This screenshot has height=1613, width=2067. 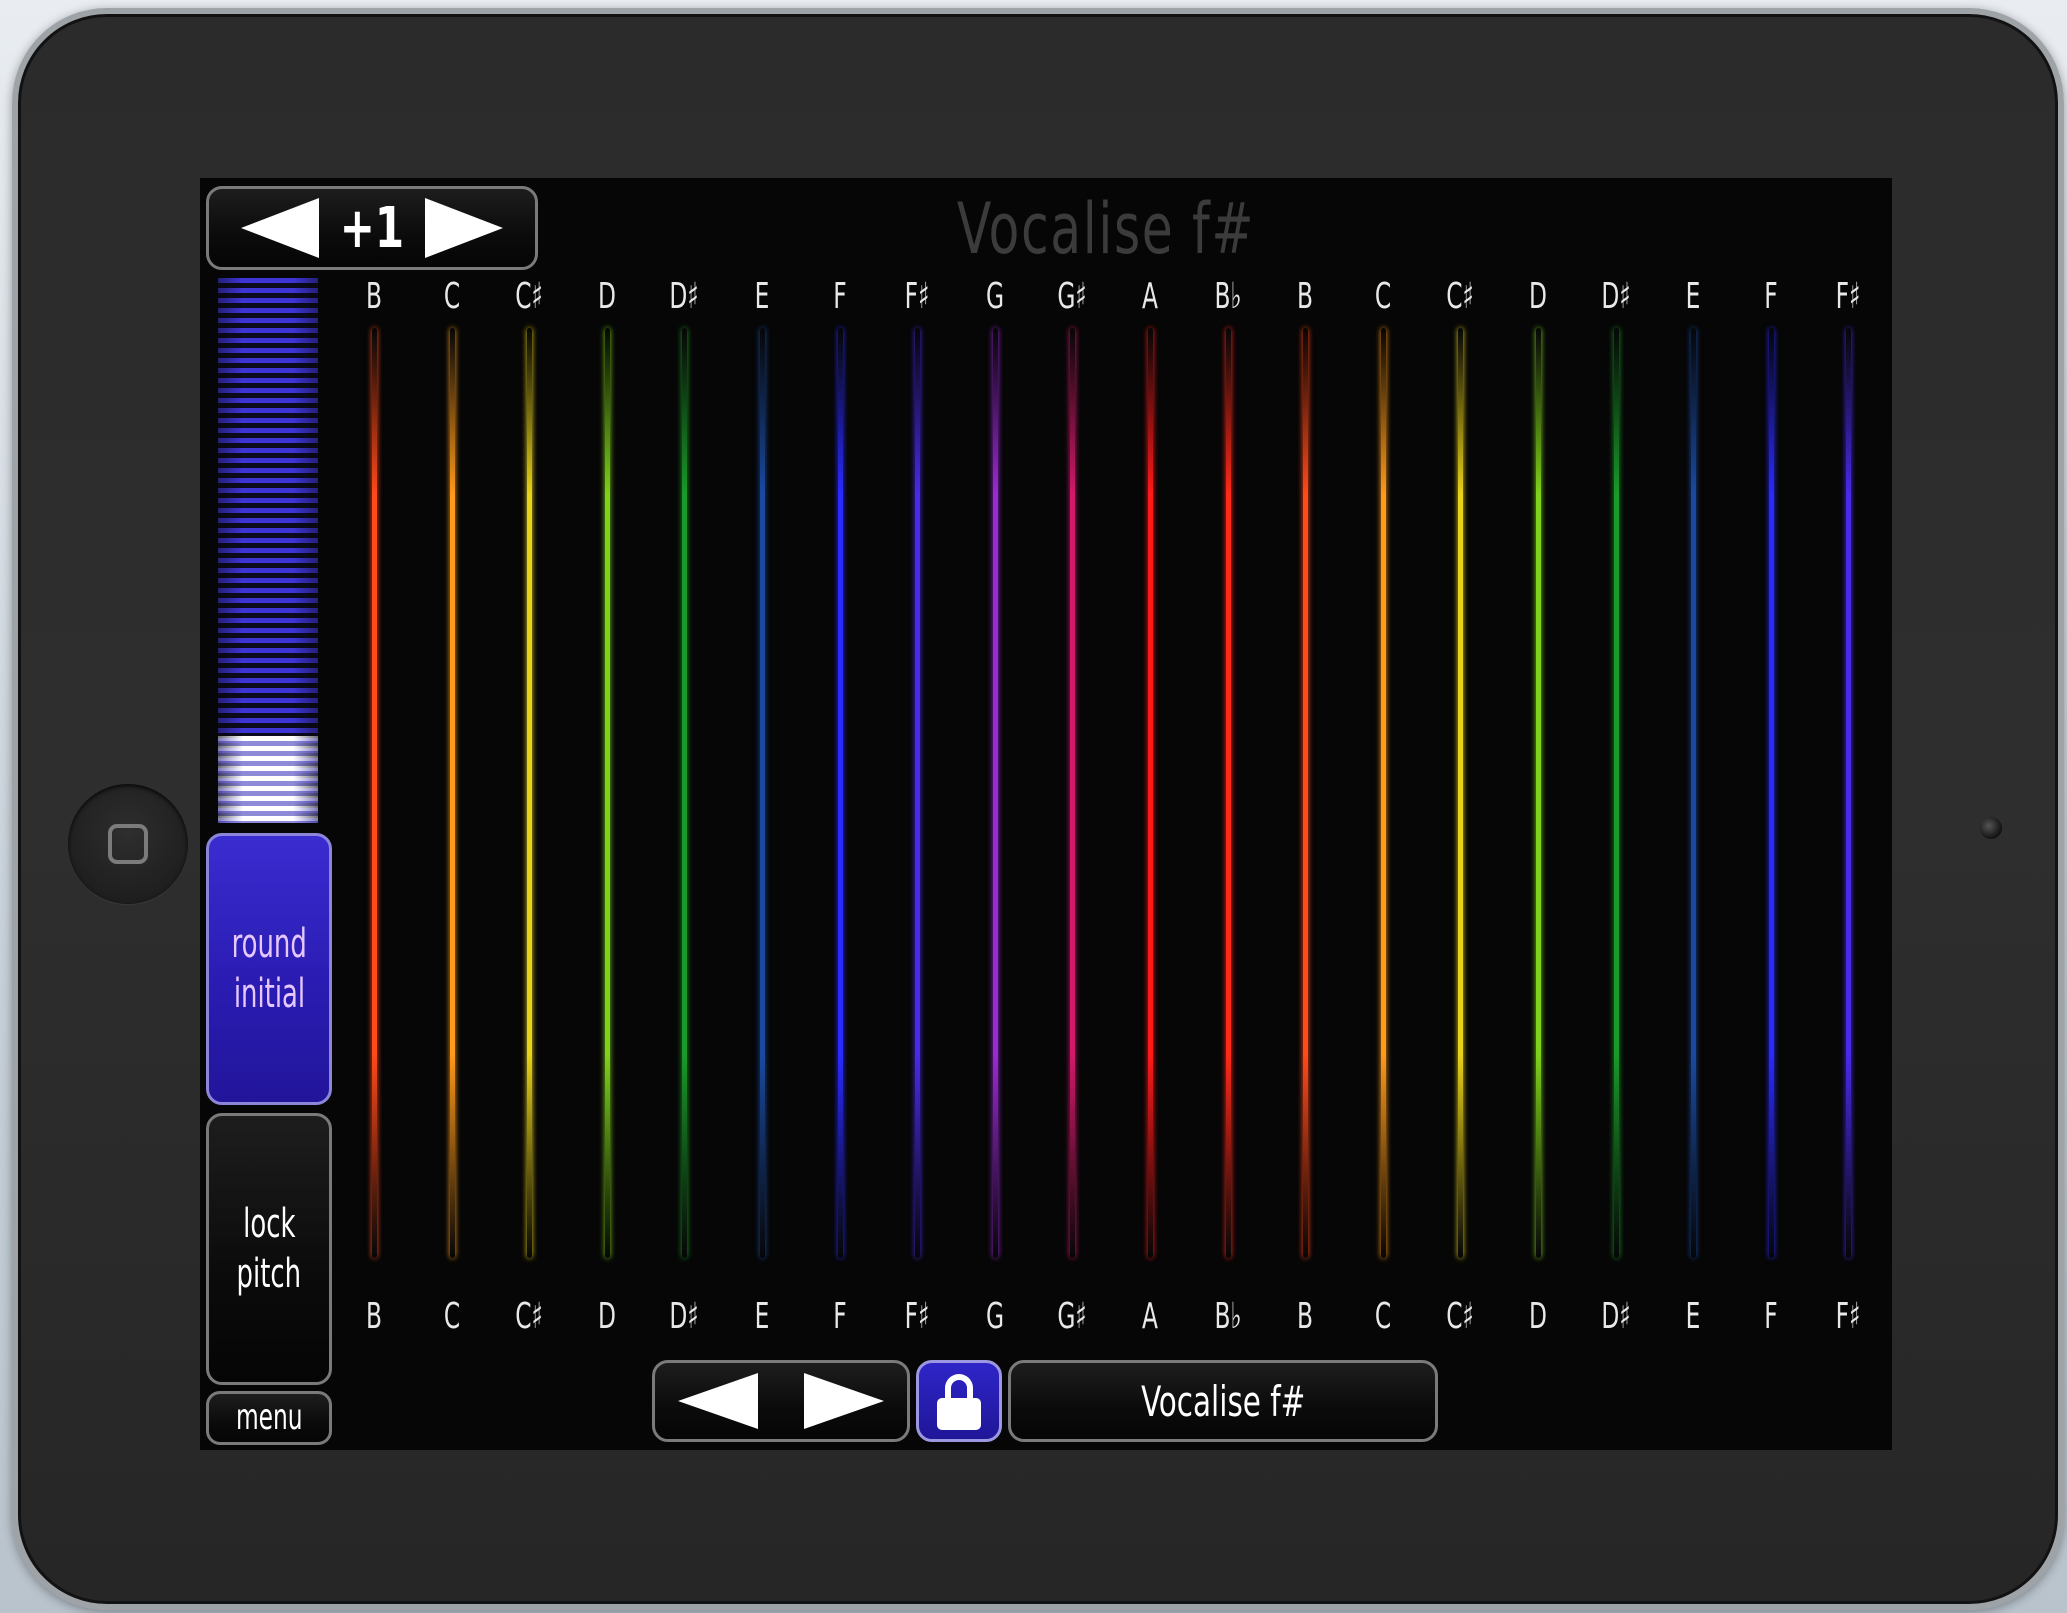 I want to click on home-button-icon, so click(x=128, y=844).